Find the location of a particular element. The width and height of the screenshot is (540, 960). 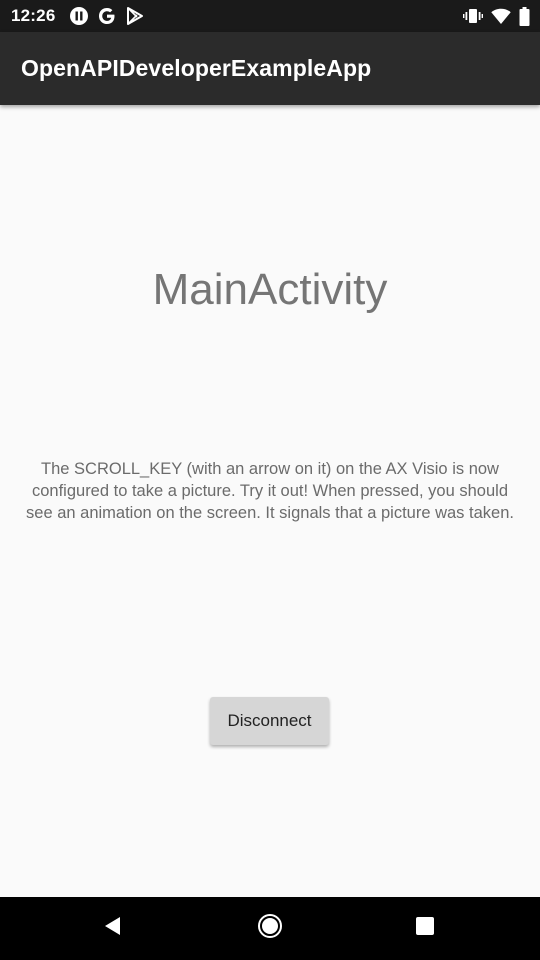

status-bar: 12:26 is located at coordinates (270, 16).